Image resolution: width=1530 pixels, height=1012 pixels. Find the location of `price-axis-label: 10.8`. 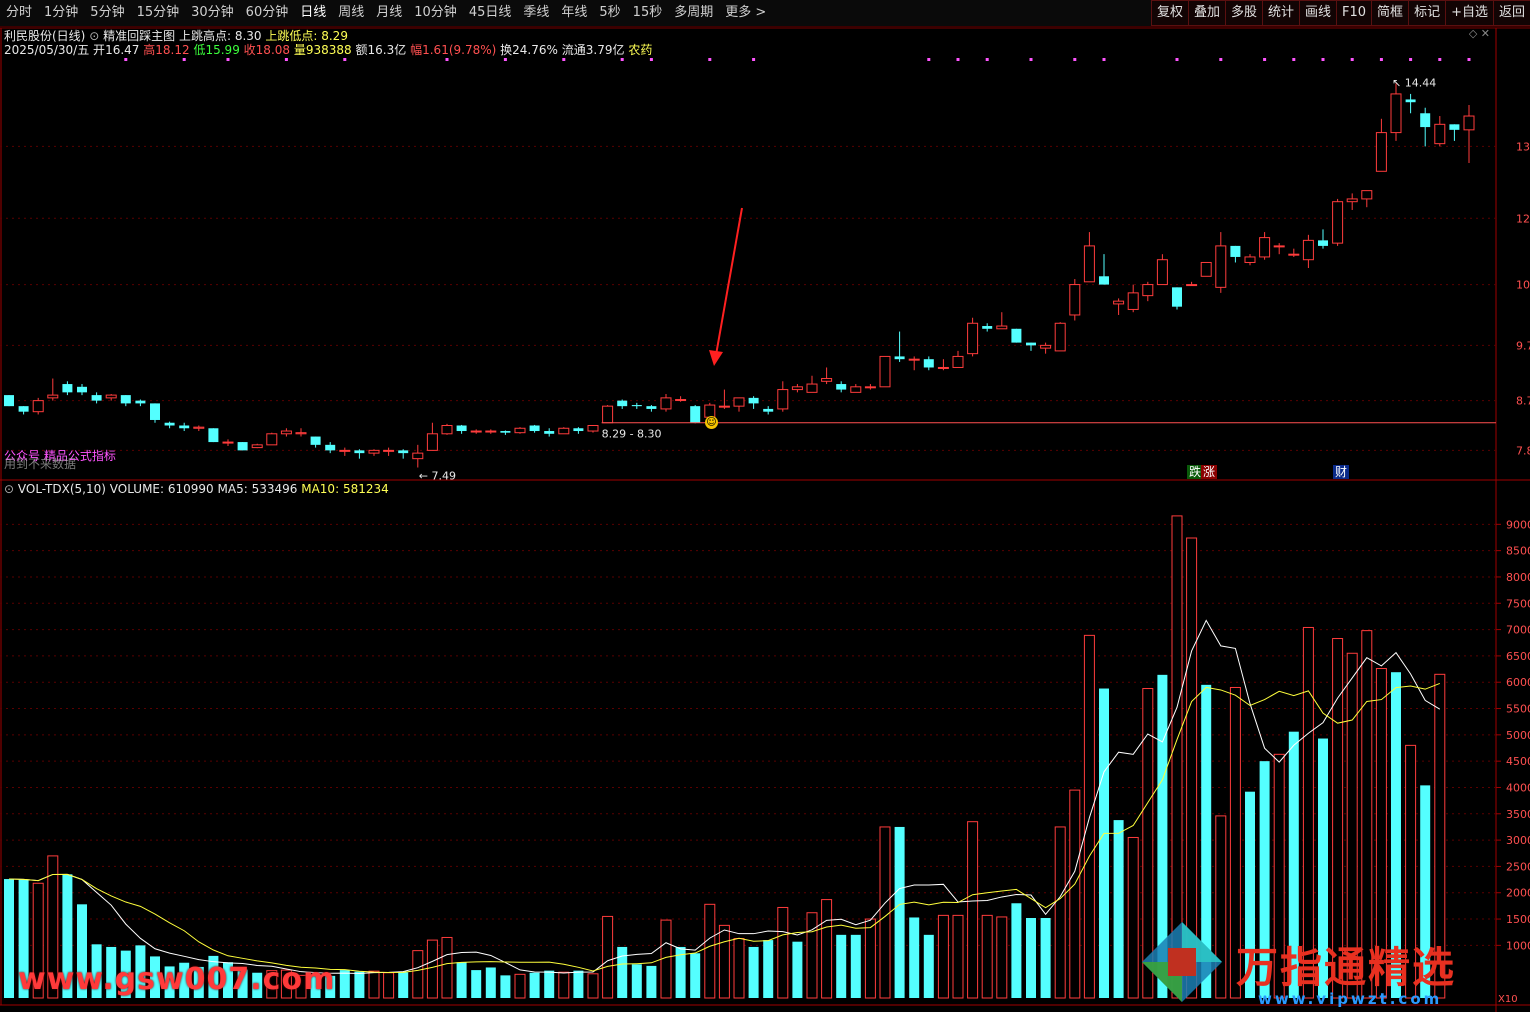

price-axis-label: 10.8 is located at coordinates (1523, 285).